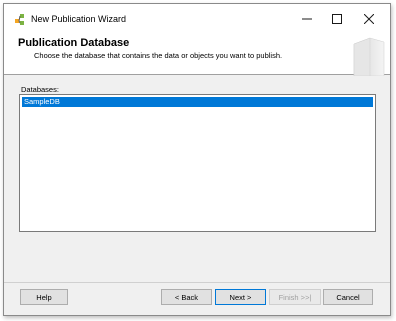 This screenshot has width=396, height=321. I want to click on finish-button: Finish >>|, so click(295, 297).